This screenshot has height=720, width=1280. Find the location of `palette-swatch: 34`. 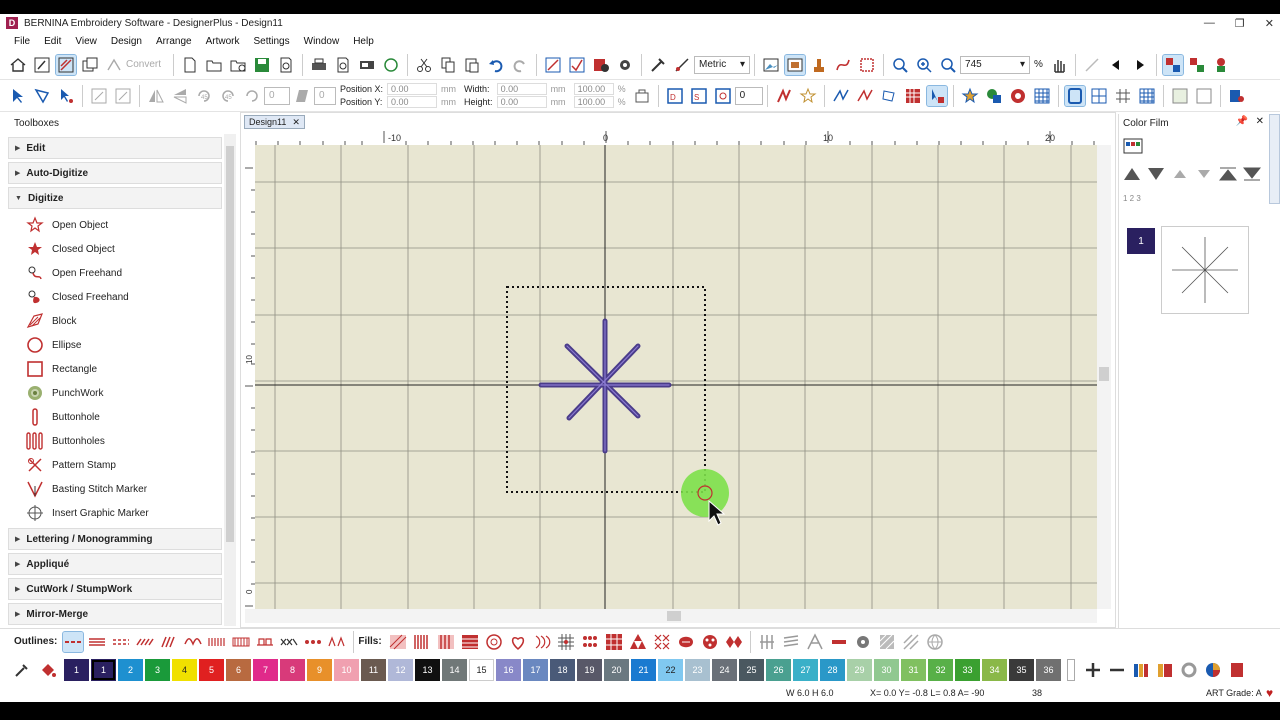

palette-swatch: 34 is located at coordinates (994, 670).